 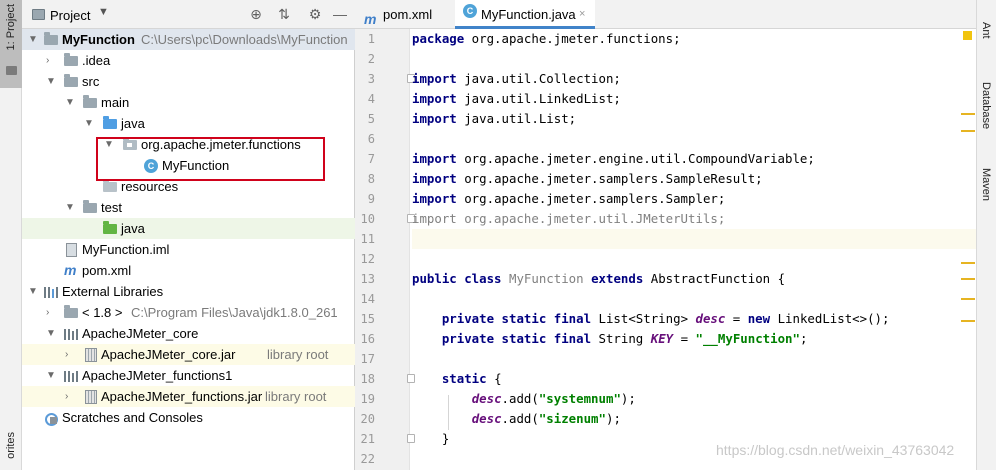 What do you see at coordinates (340, 14) in the screenshot?
I see `hide-panel-icon: —` at bounding box center [340, 14].